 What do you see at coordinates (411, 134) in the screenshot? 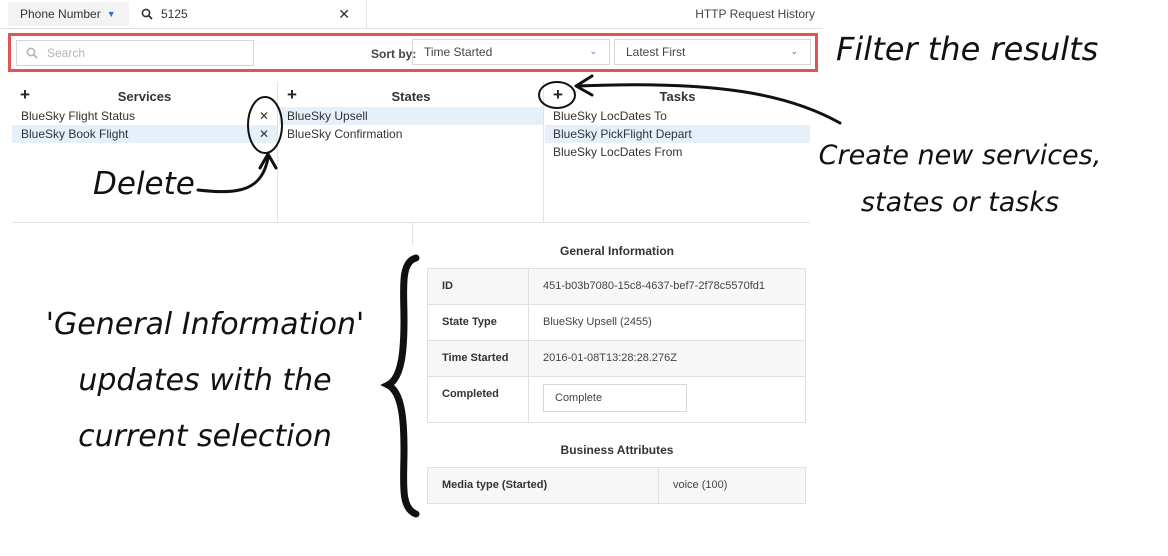
I see `state-item: BlueSky Confirmation` at bounding box center [411, 134].